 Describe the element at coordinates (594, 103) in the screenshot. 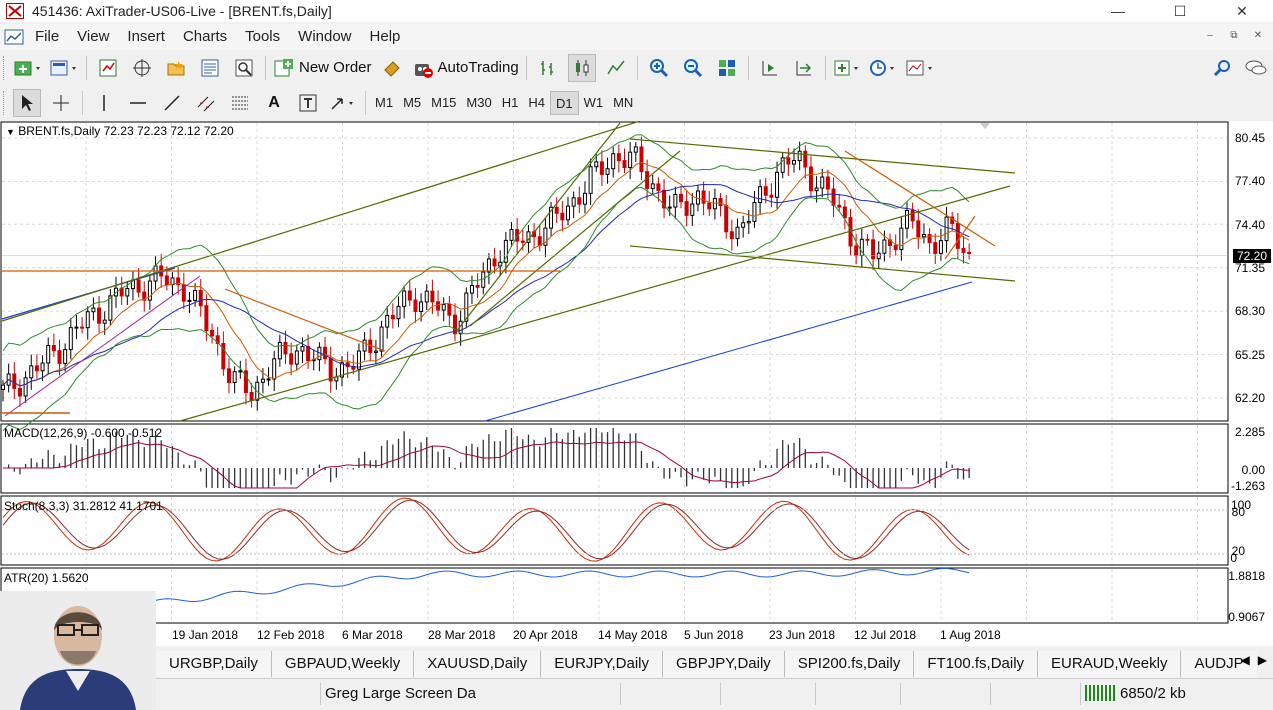

I see `tf-w1: W1` at that location.